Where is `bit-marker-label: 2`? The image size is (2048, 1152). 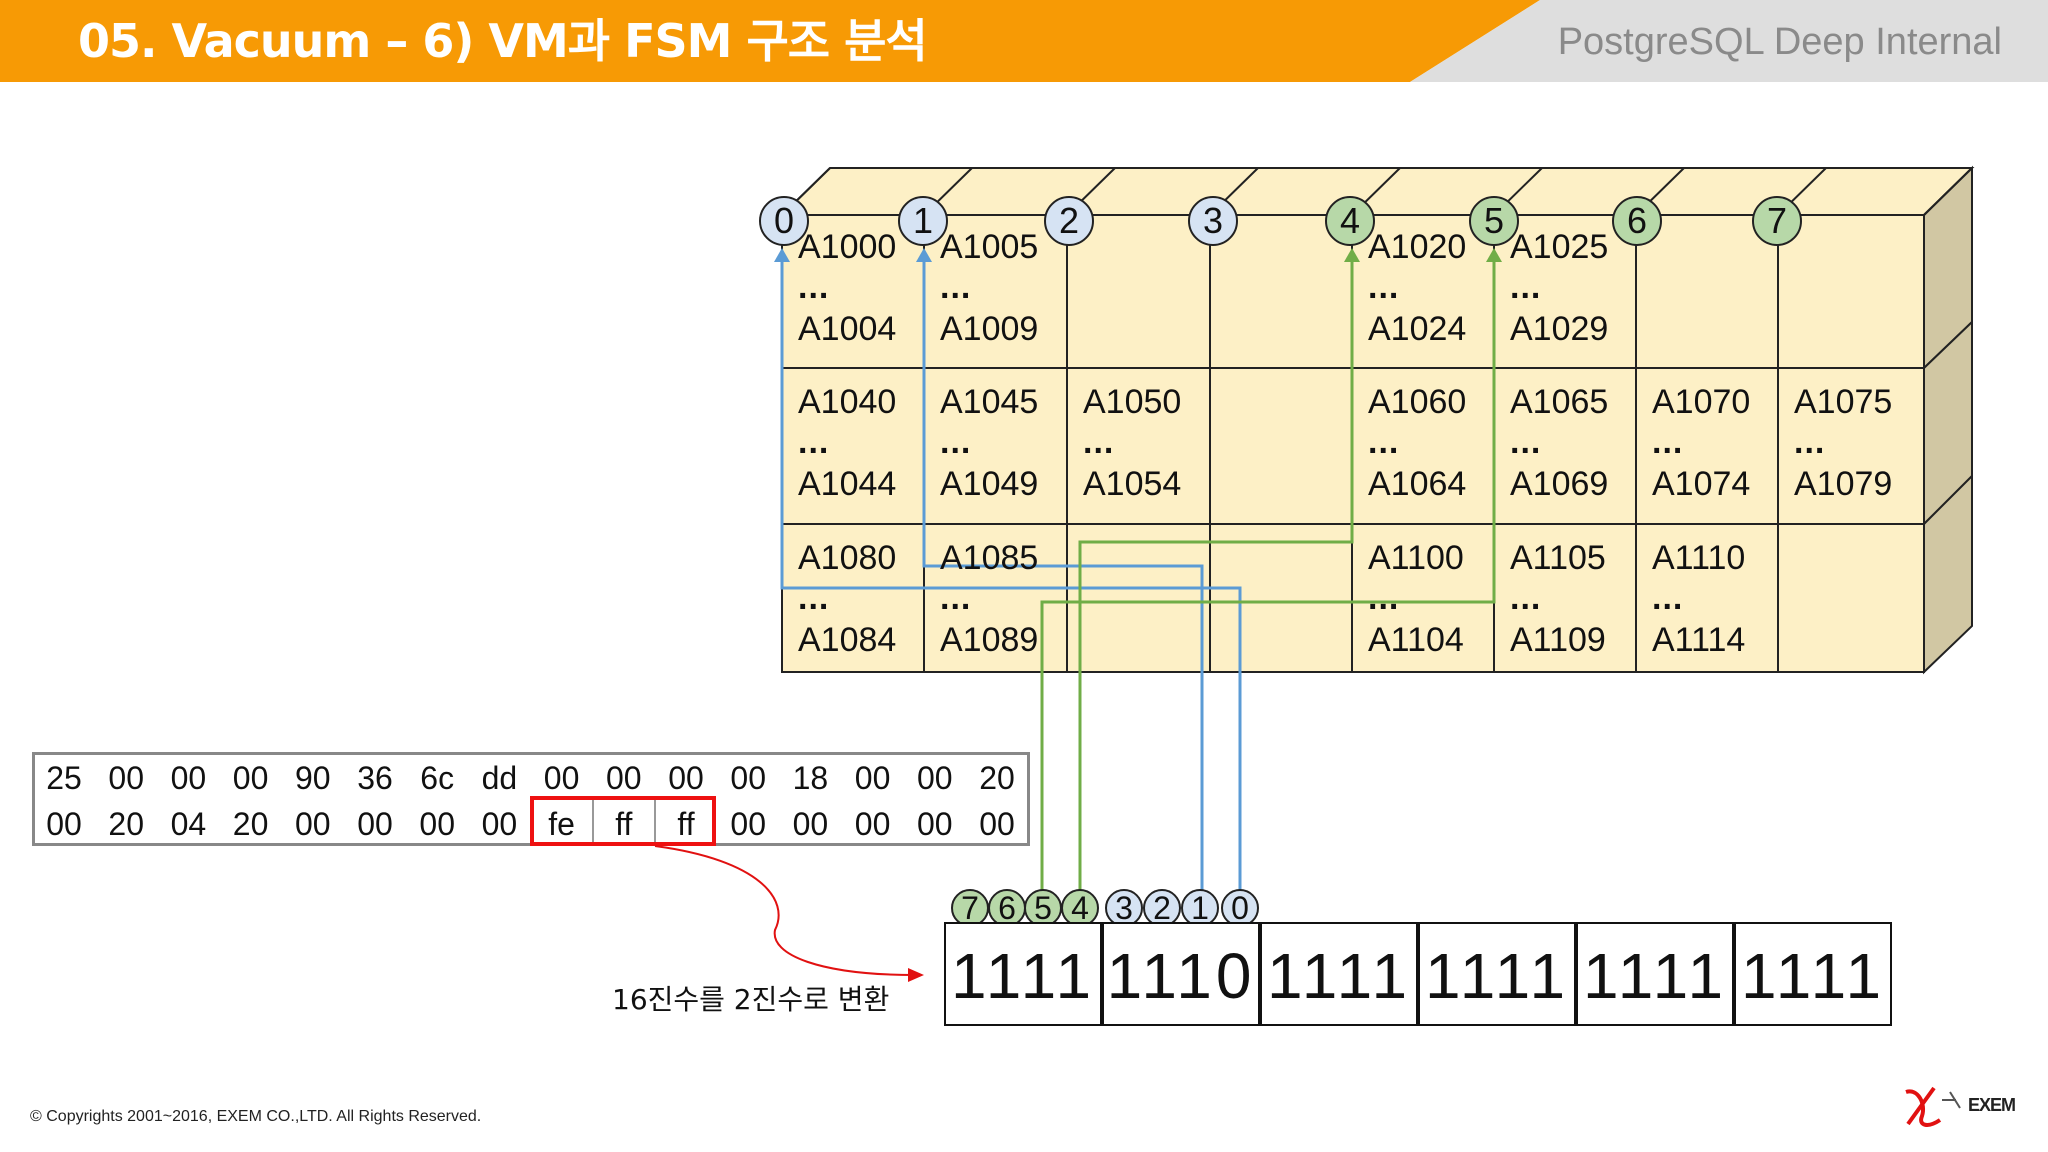 bit-marker-label: 2 is located at coordinates (1162, 908).